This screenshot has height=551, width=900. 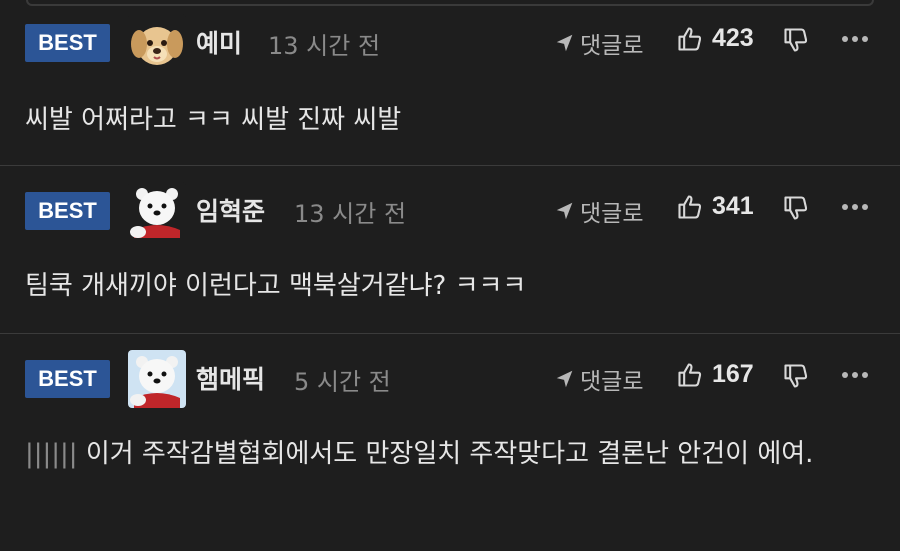 I want to click on upvote-count: 423, so click(x=733, y=38).